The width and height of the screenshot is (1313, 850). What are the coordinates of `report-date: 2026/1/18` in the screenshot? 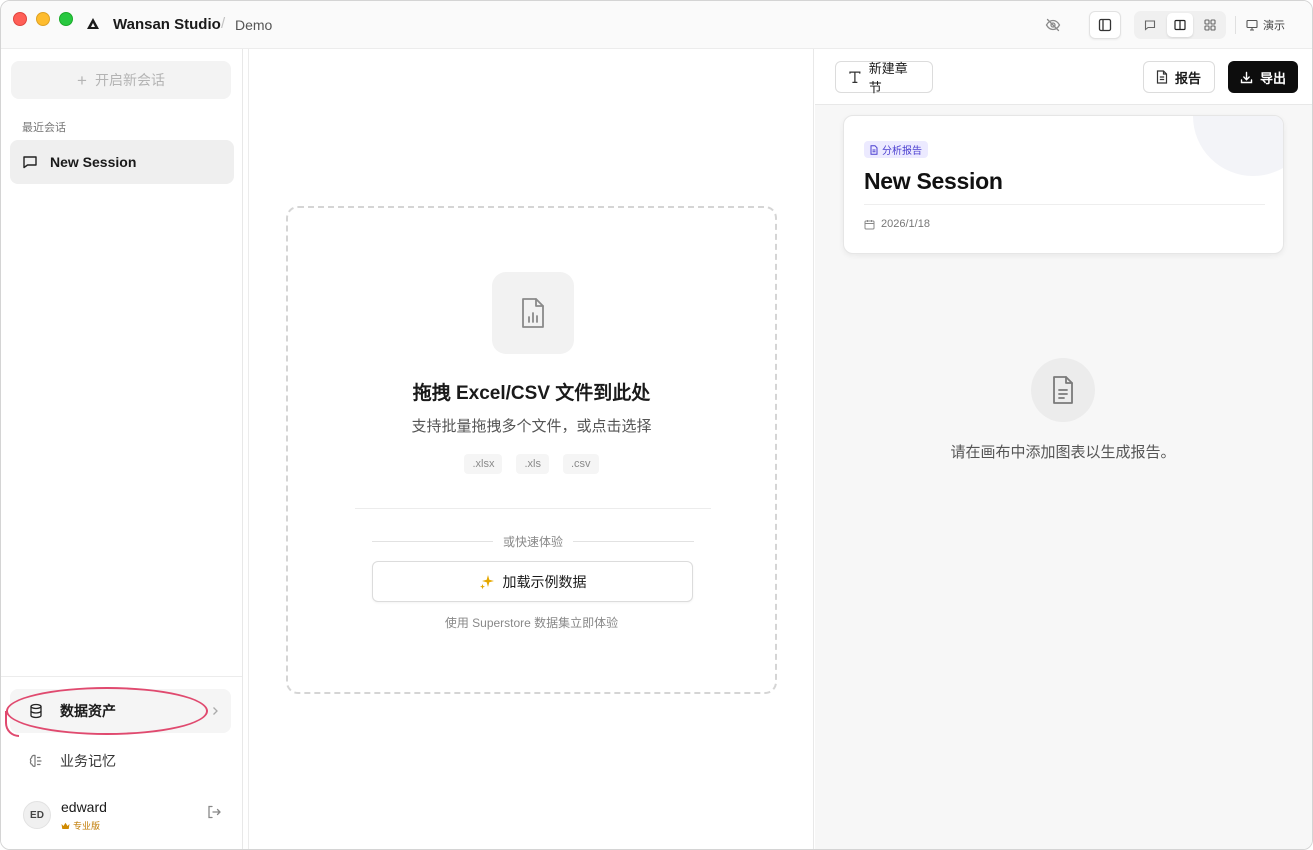 It's located at (897, 224).